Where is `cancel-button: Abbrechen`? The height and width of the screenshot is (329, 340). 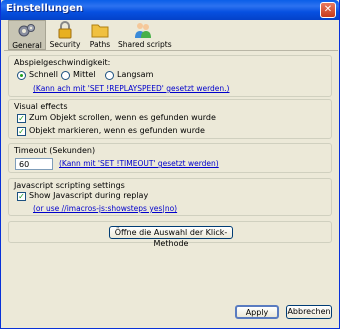 cancel-button: Abbrechen is located at coordinates (309, 312).